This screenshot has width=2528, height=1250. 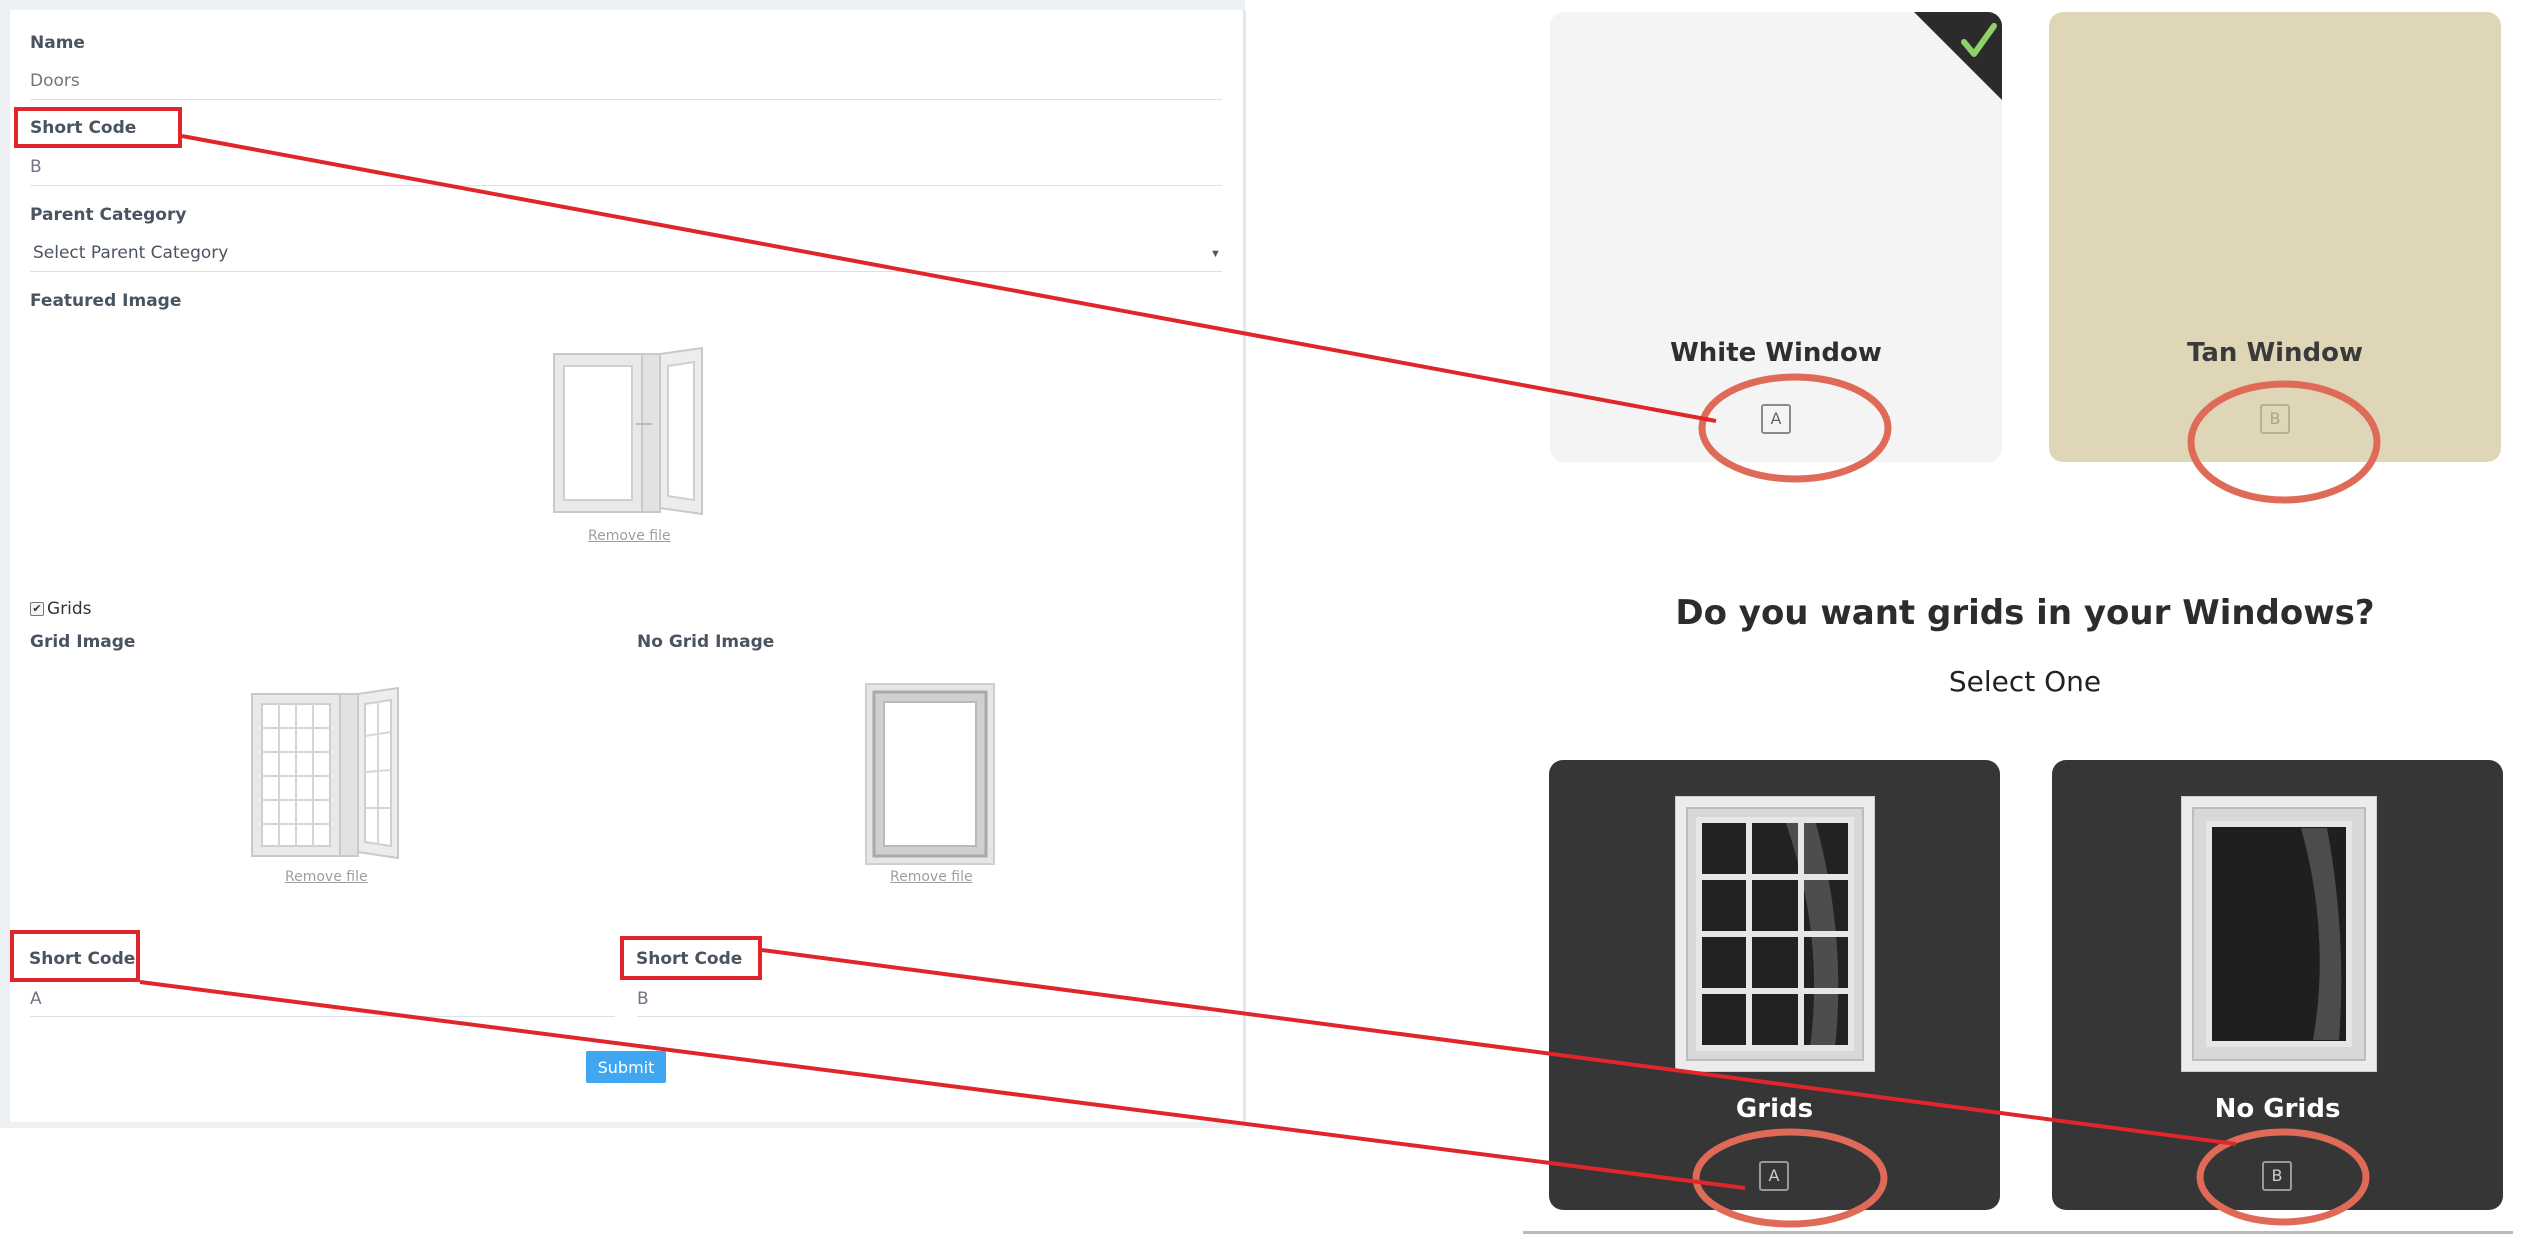 What do you see at coordinates (322, 1016) in the screenshot?
I see `grid-short-code-underline` at bounding box center [322, 1016].